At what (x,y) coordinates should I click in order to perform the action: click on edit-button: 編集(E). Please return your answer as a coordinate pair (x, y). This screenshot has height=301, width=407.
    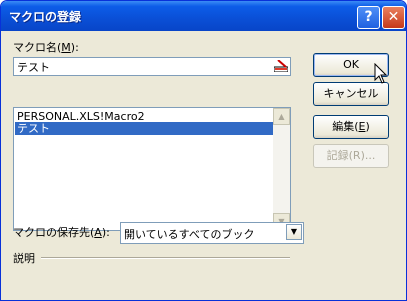
    Looking at the image, I should click on (351, 127).